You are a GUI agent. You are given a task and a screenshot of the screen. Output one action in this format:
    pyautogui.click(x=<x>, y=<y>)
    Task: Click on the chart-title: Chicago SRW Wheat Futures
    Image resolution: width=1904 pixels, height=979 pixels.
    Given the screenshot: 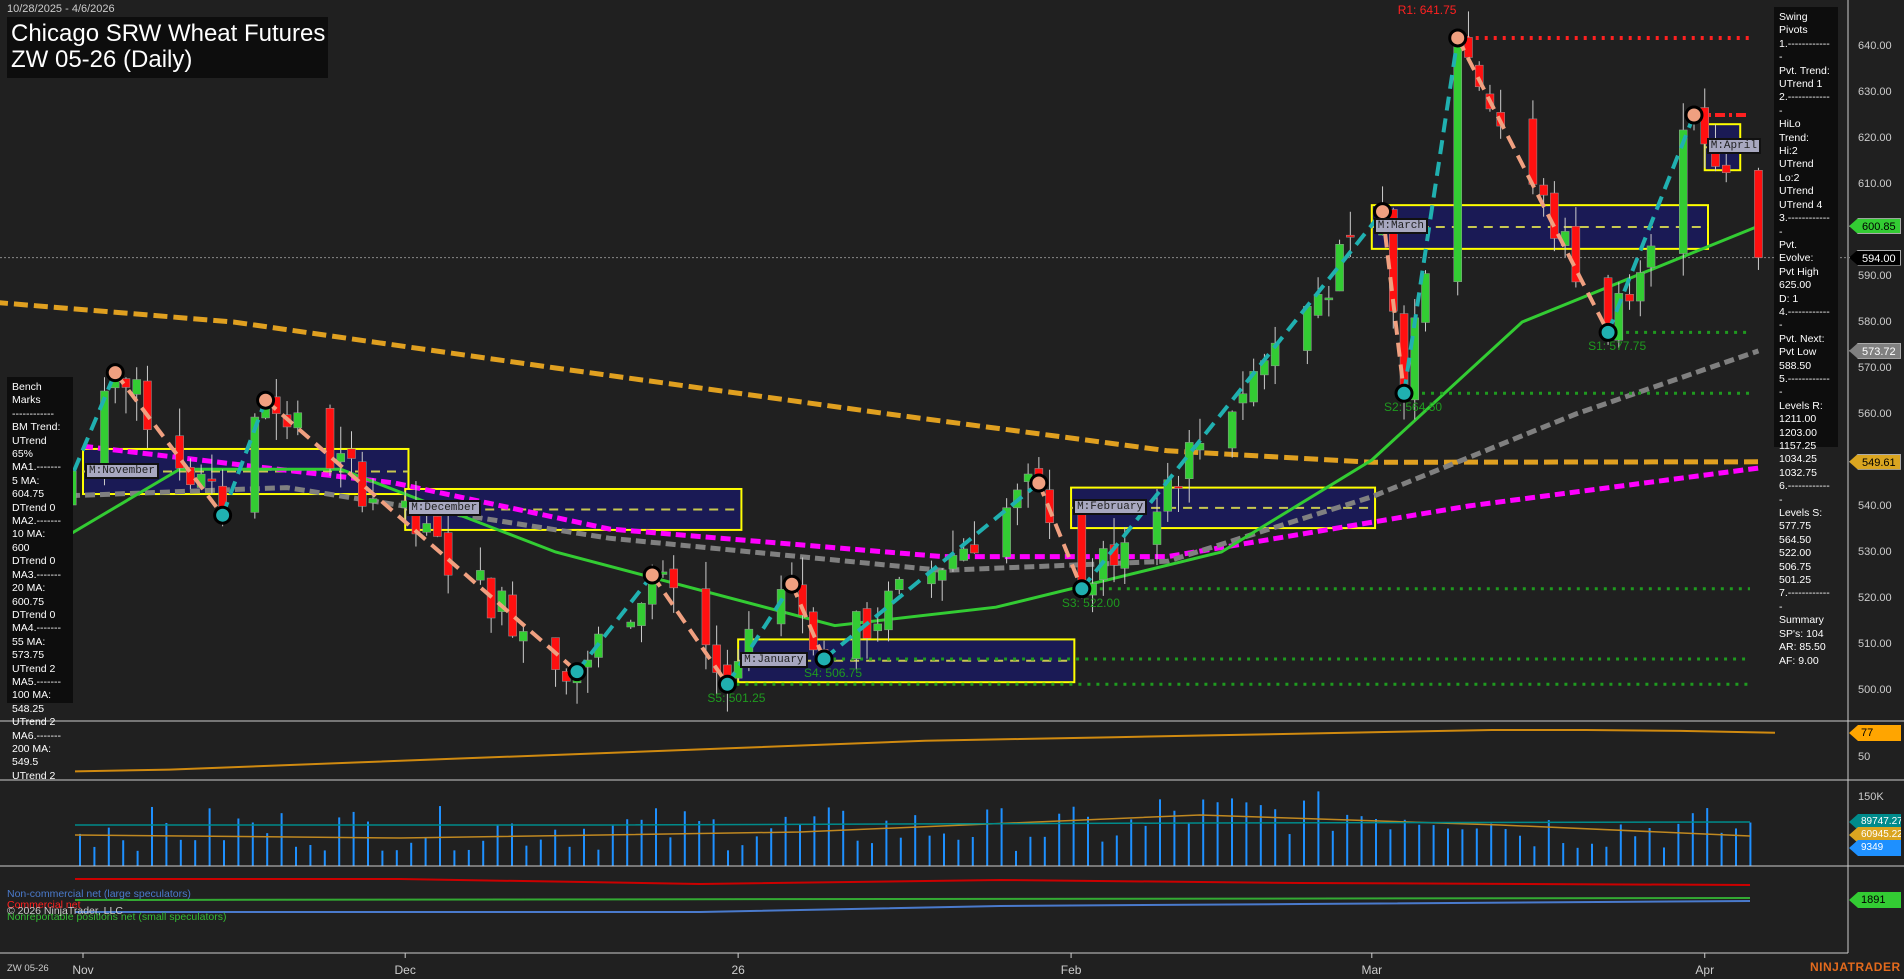 What is the action you would take?
    pyautogui.click(x=168, y=33)
    